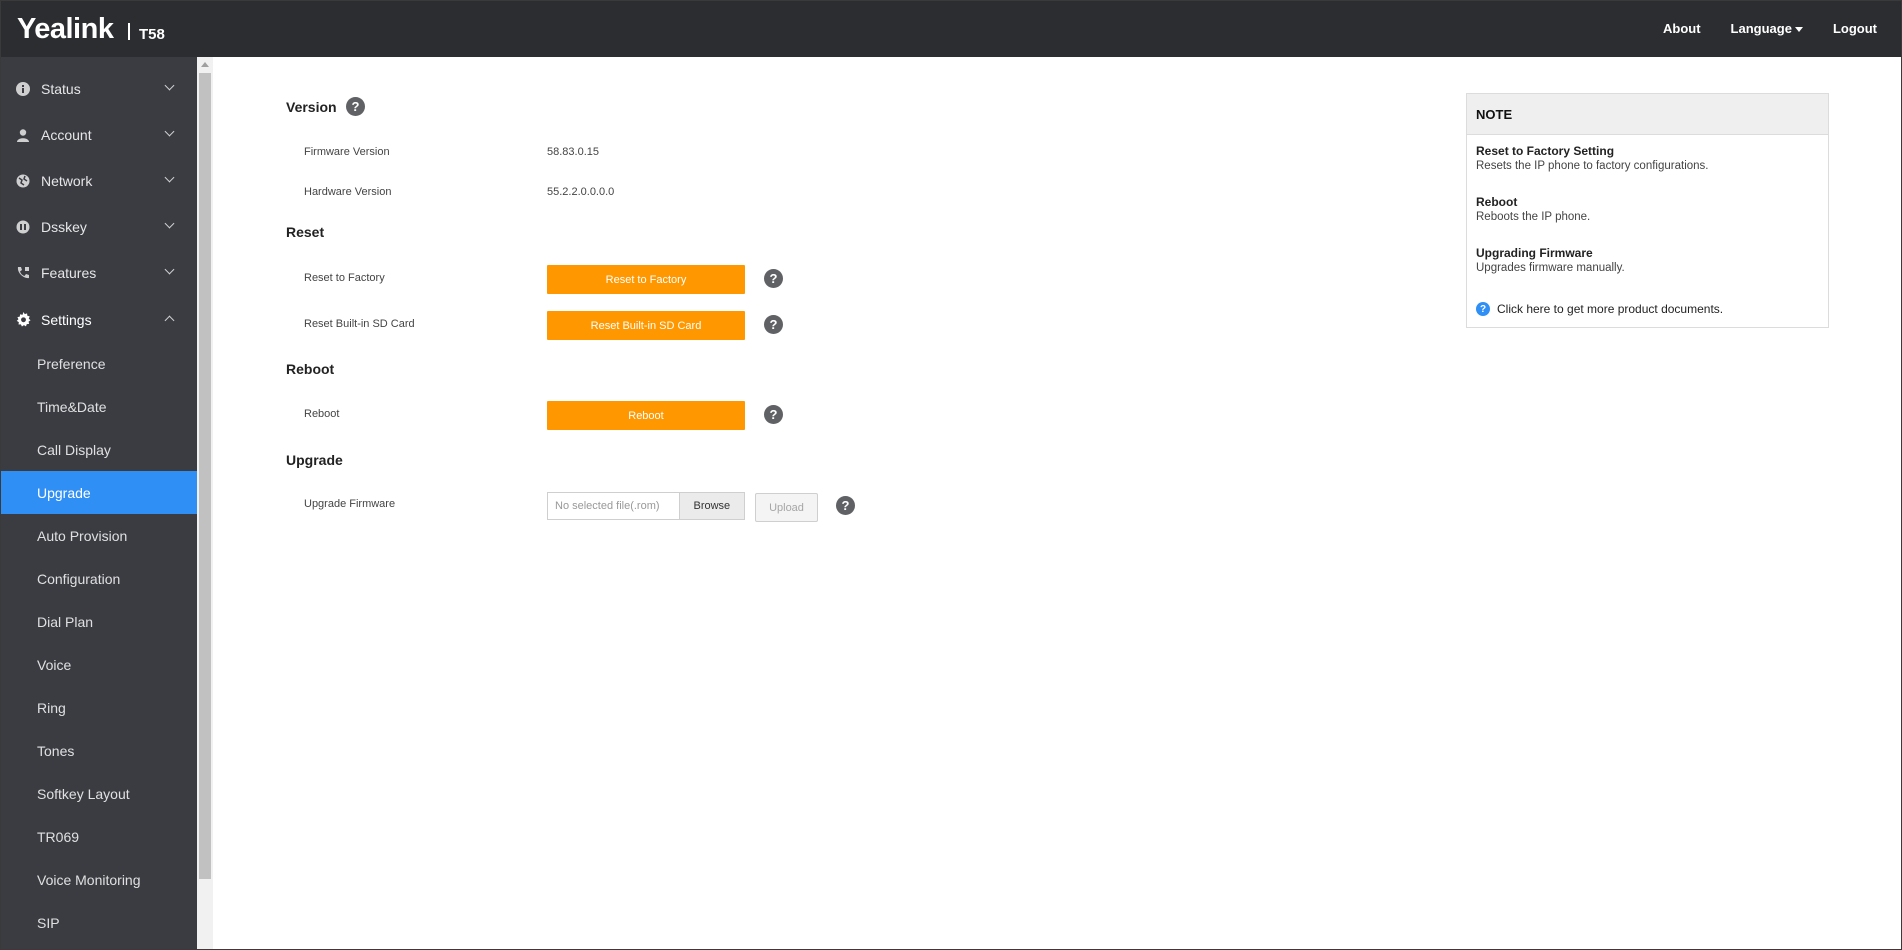  What do you see at coordinates (152, 34) in the screenshot?
I see `model-name: T58` at bounding box center [152, 34].